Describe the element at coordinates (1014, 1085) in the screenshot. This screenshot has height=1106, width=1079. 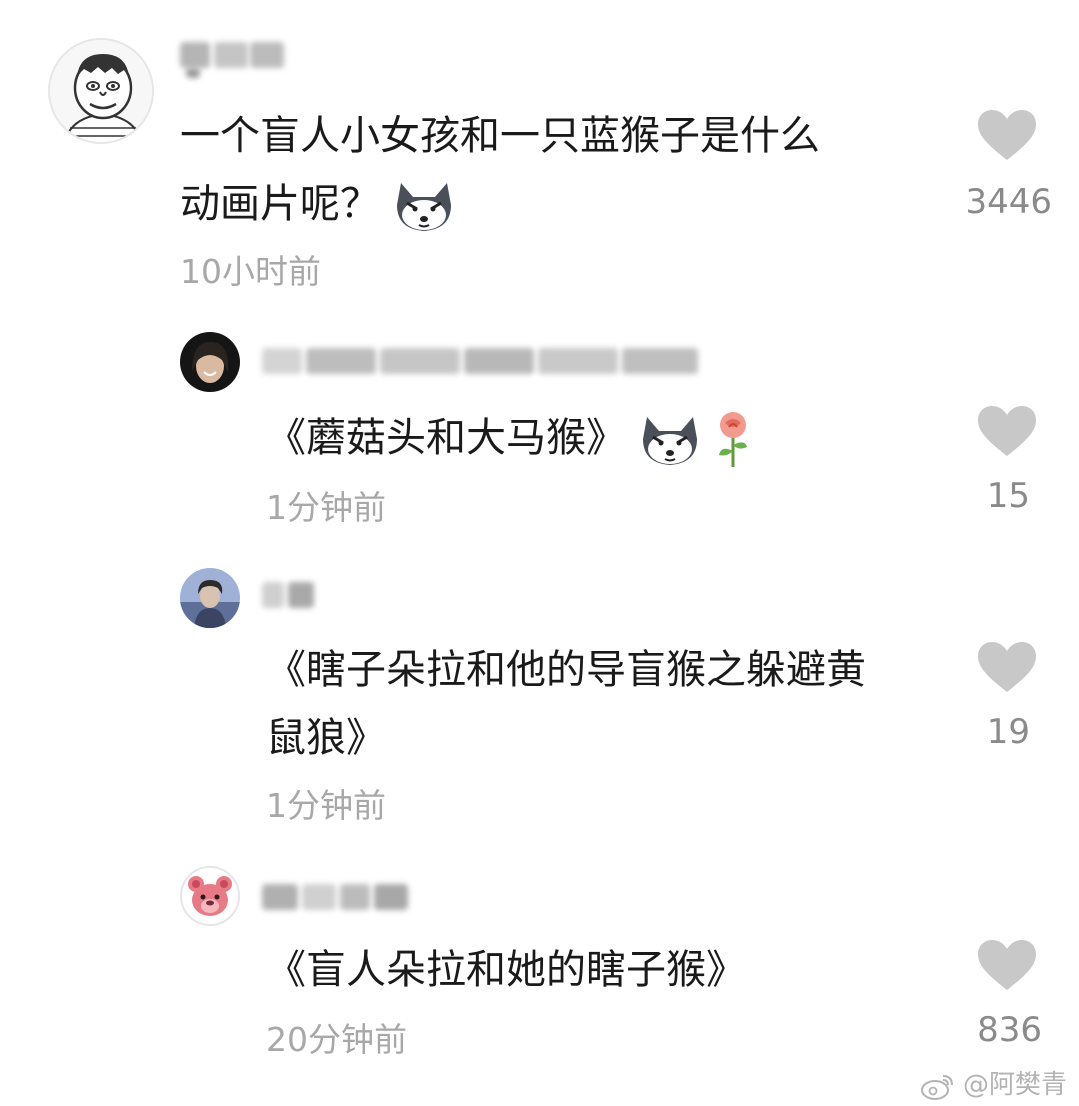
I see `watermark-text: @阿樊青` at that location.